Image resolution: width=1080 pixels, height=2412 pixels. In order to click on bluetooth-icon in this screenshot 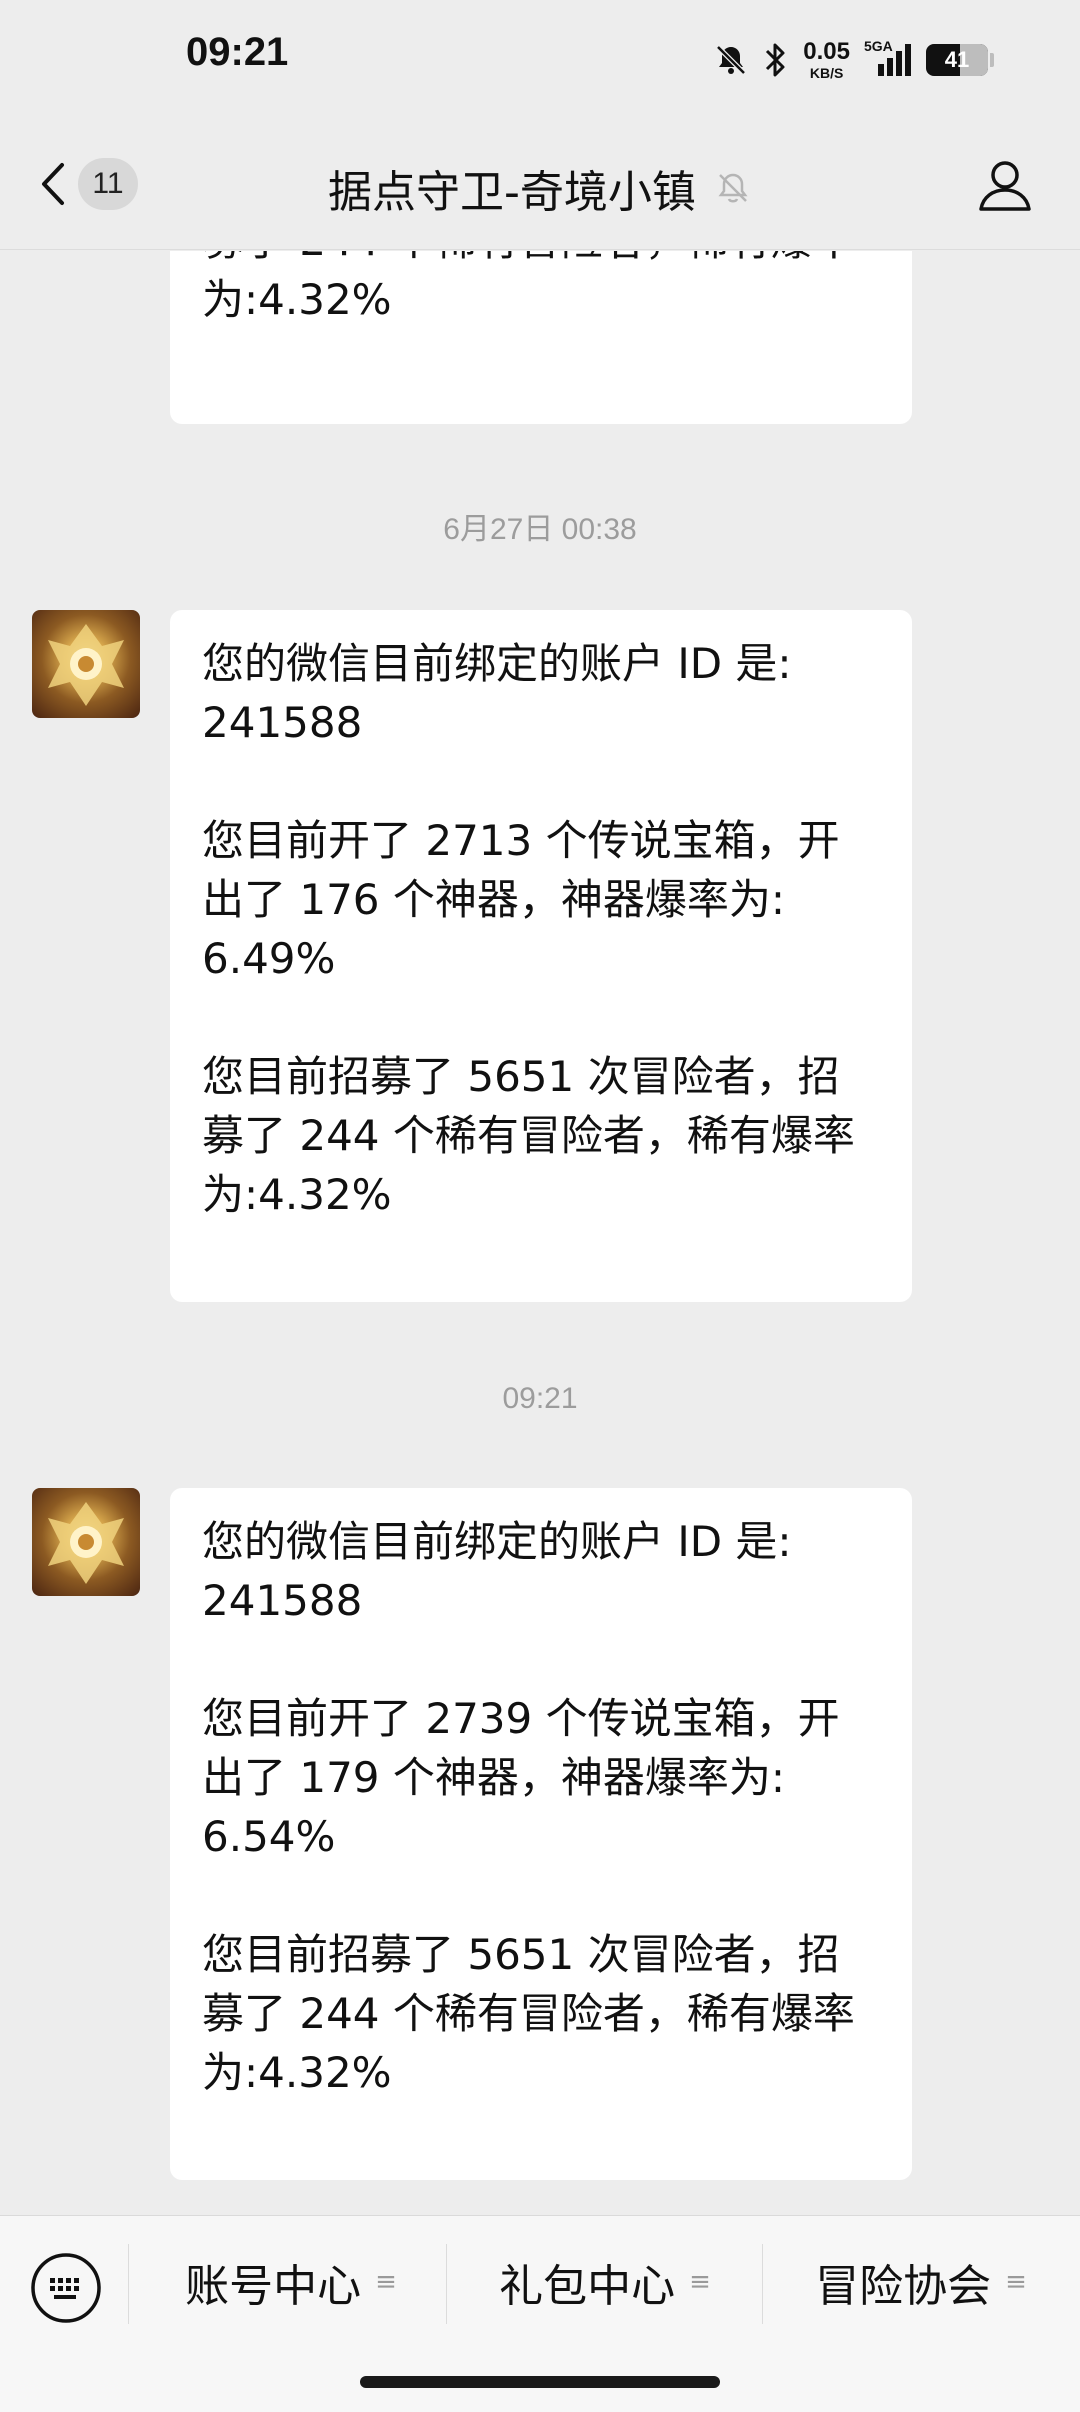, I will do `click(776, 60)`.